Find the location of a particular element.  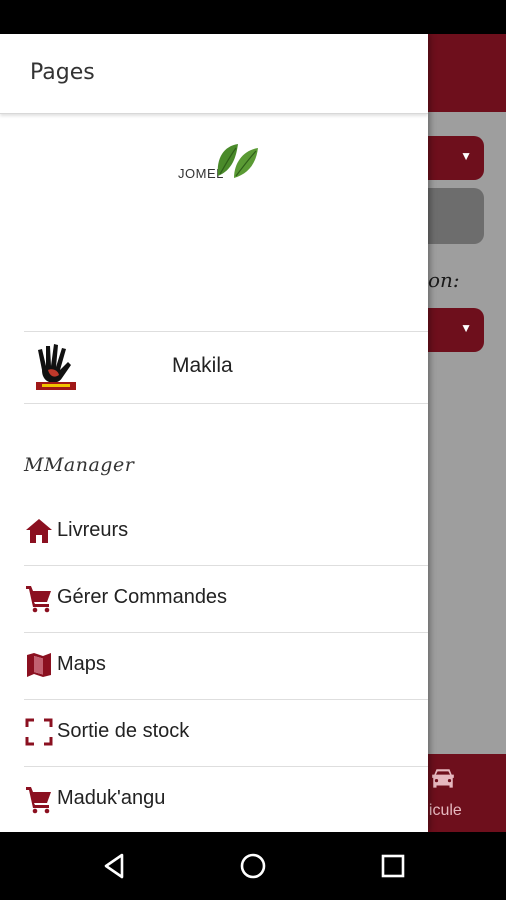

hand-logo-icon is located at coordinates (56, 367).